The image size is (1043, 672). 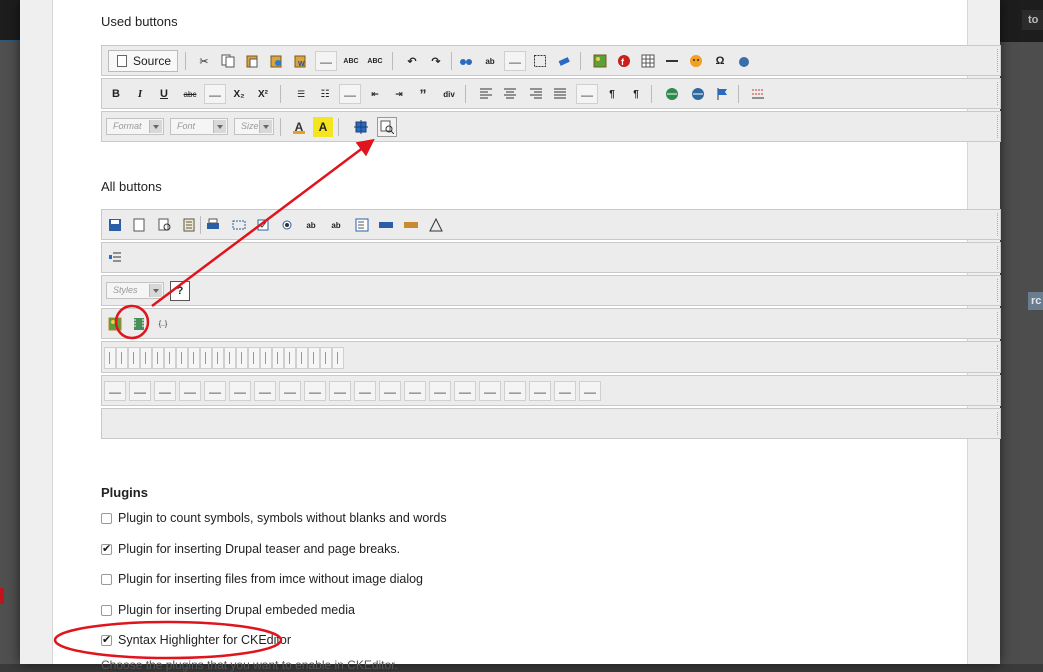 What do you see at coordinates (276, 61) in the screenshot?
I see `paste-text-icon` at bounding box center [276, 61].